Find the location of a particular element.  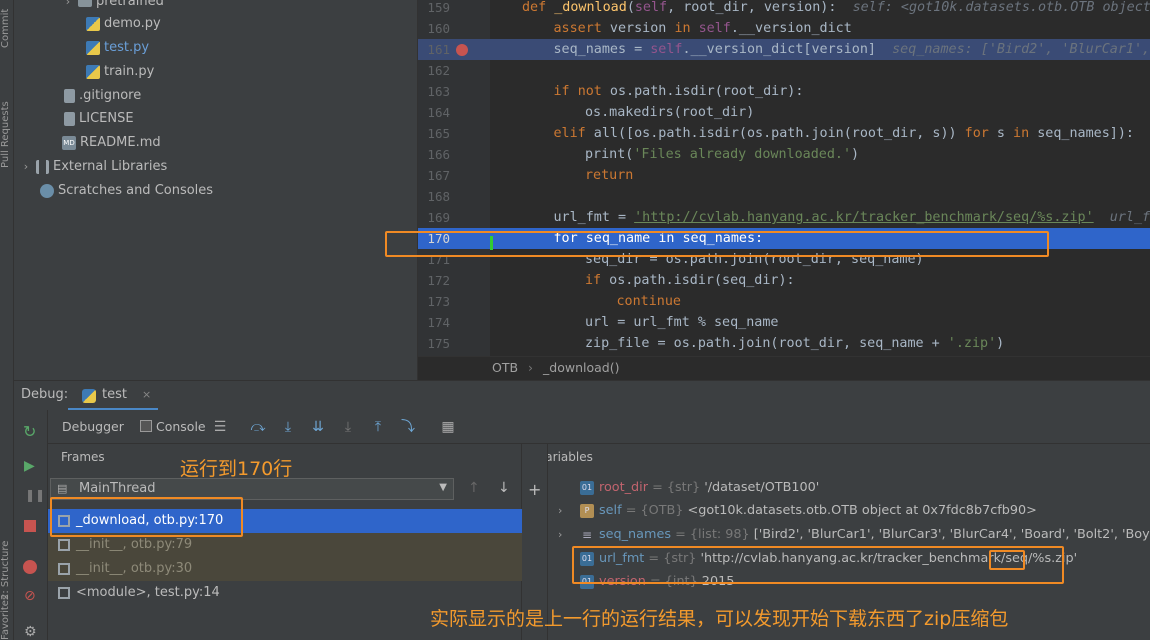

line-number: 172 is located at coordinates (438, 280).